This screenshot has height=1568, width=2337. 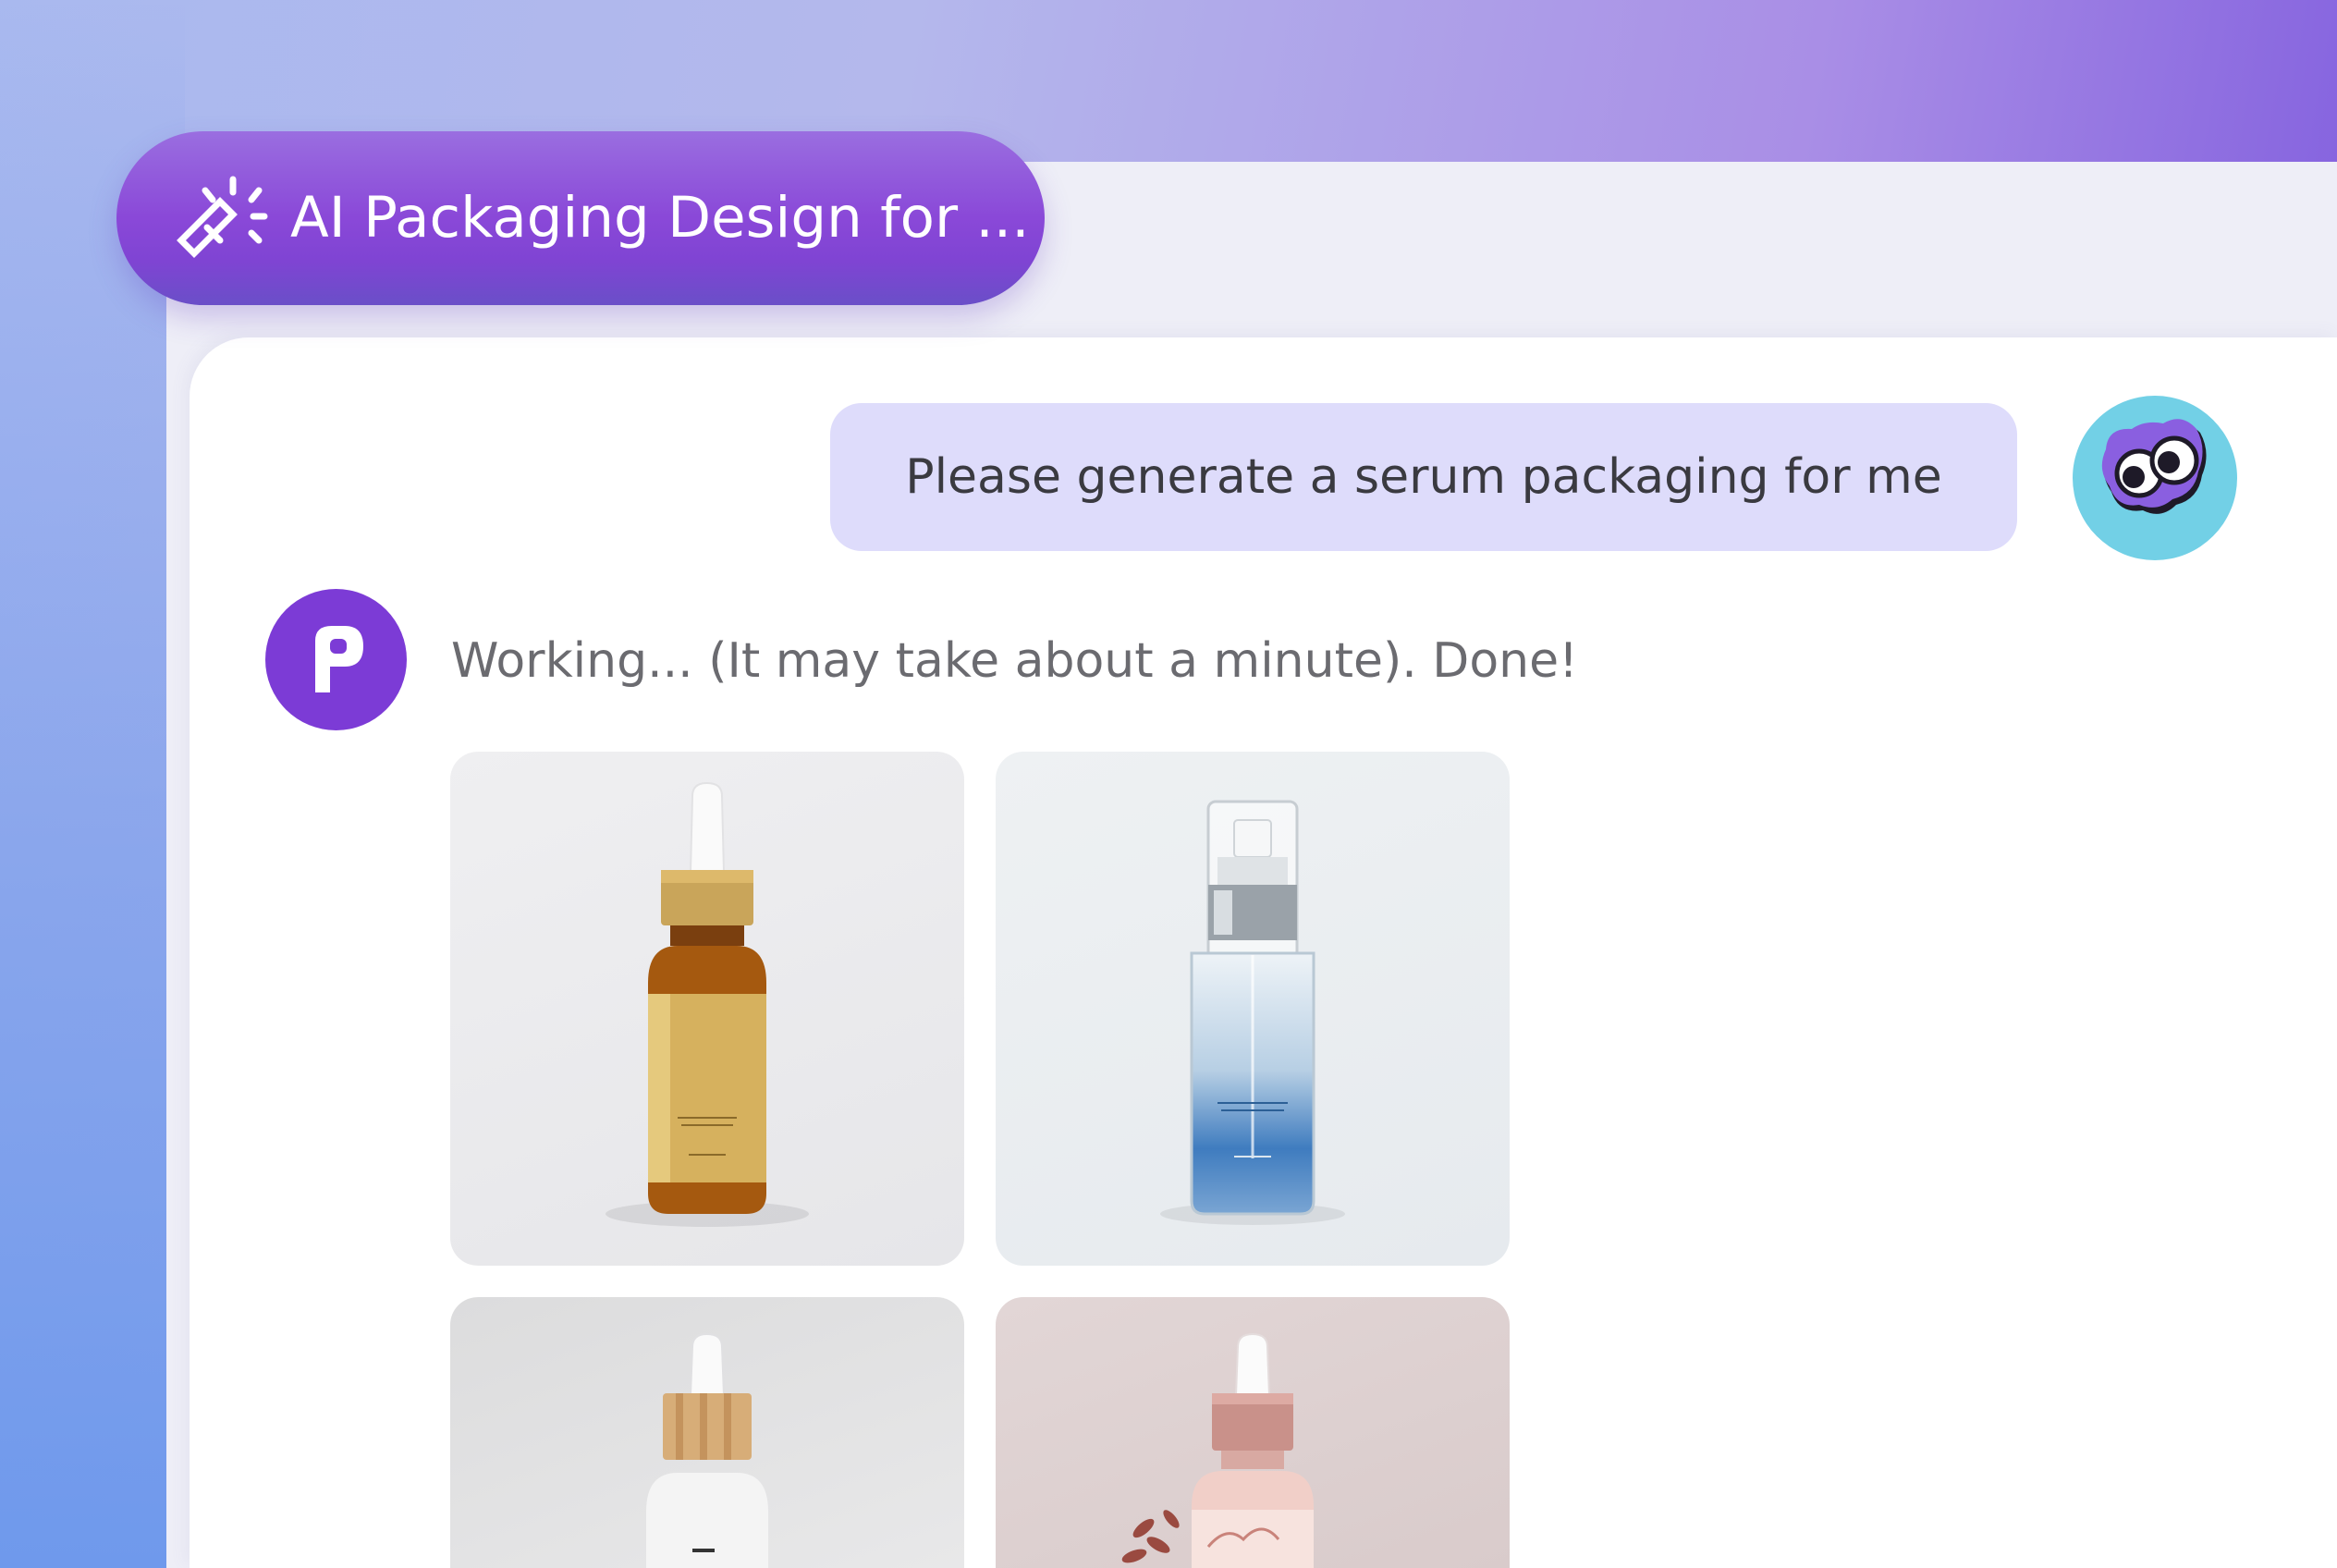 I want to click on result-image-pink-serum, so click(x=1253, y=1433).